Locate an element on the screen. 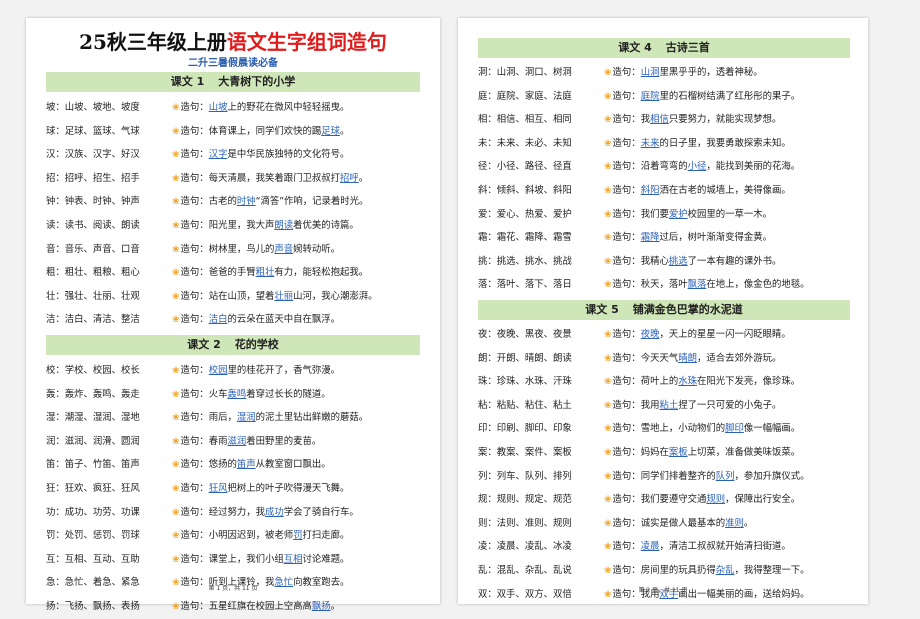  vocab-row: 湿：潮湿、湿润、湿地 ❀造句：雨后，湿润的泥土里钻出鲜嫩的蘑菇。 is located at coordinates (236, 418).